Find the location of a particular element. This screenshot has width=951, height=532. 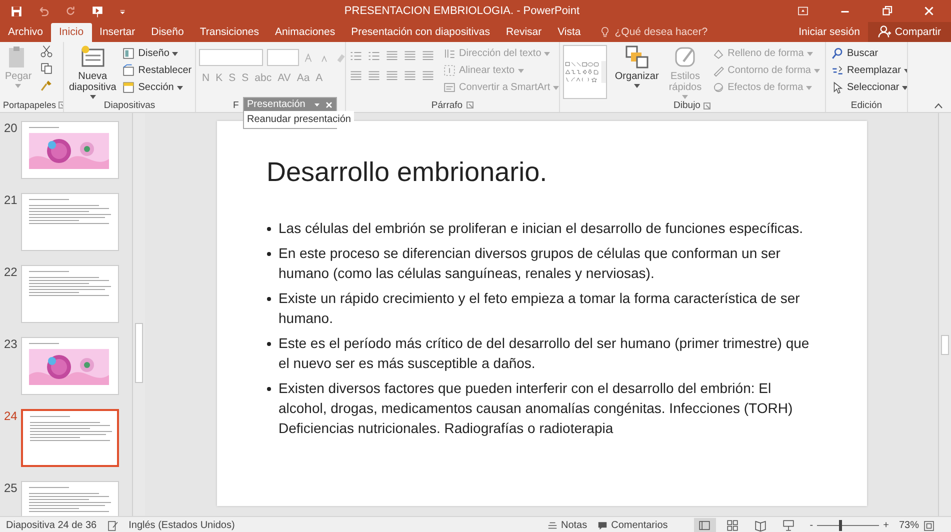

arrange-shapes-icon is located at coordinates (636, 57).